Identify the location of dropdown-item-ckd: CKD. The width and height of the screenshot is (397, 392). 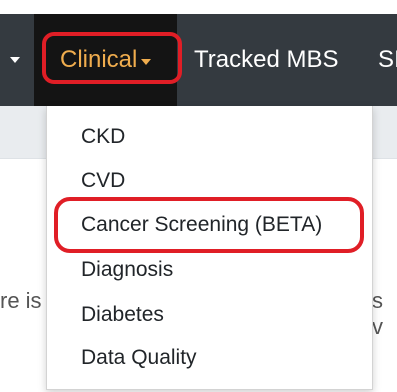
(103, 137).